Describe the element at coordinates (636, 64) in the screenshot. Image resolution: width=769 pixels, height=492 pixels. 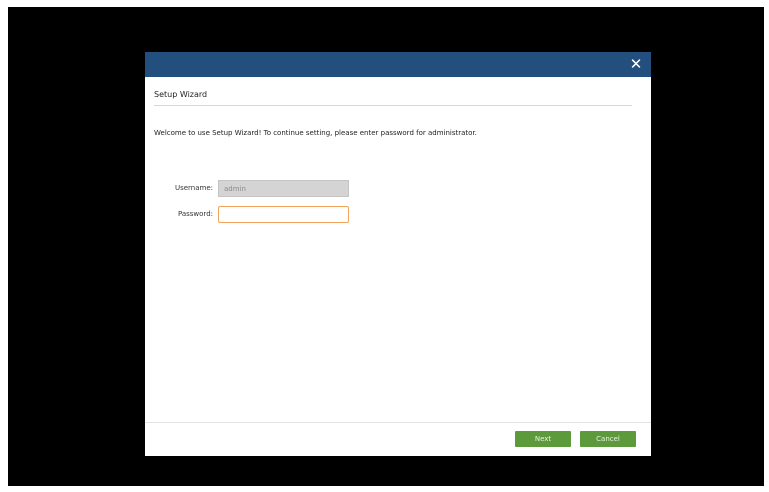
I see `close-icon: ✕` at that location.